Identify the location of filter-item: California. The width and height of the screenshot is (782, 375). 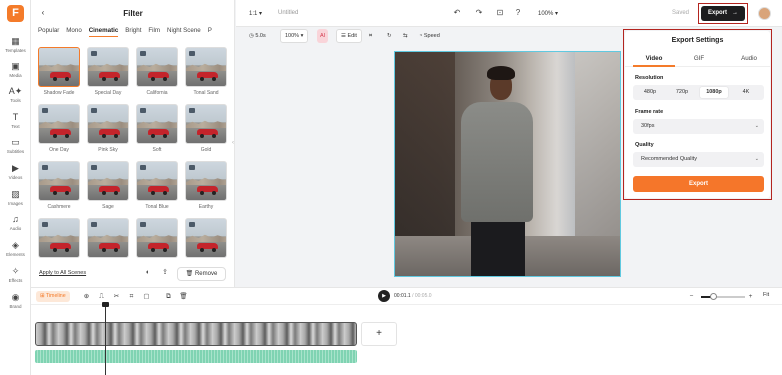
(157, 71).